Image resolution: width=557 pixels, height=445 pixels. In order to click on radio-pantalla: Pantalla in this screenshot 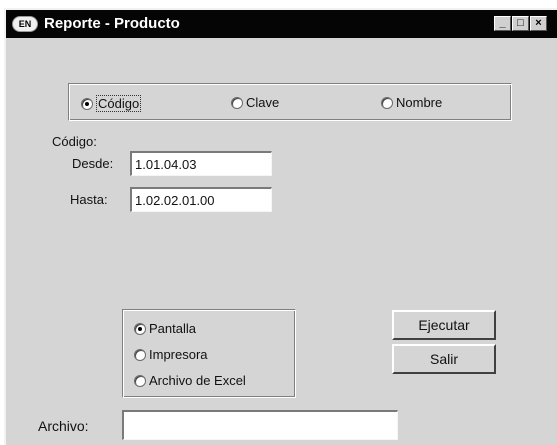, I will do `click(165, 328)`.